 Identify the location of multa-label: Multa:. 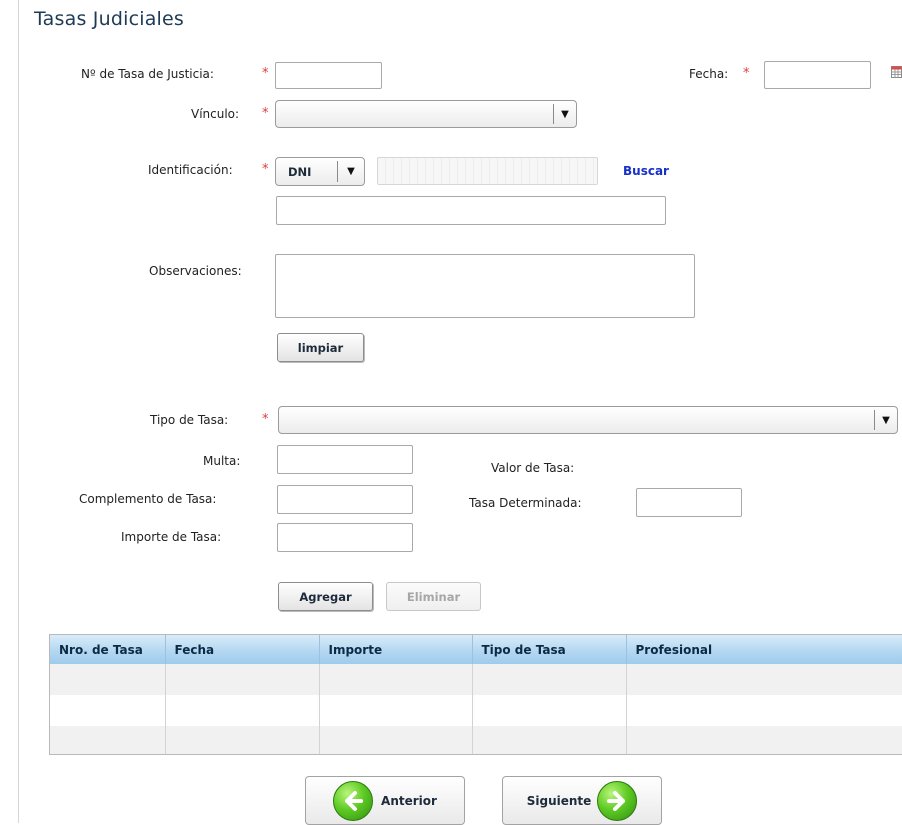
(222, 461).